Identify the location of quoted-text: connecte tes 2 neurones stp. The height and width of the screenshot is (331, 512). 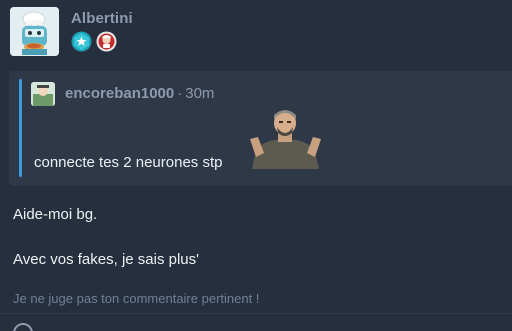
(128, 162).